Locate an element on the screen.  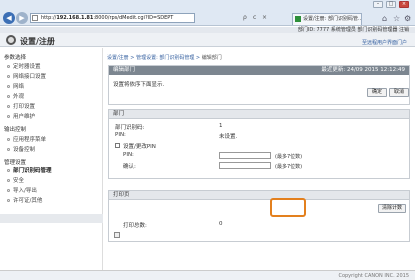
page-title: 设置/注册 is located at coordinates (37, 41).